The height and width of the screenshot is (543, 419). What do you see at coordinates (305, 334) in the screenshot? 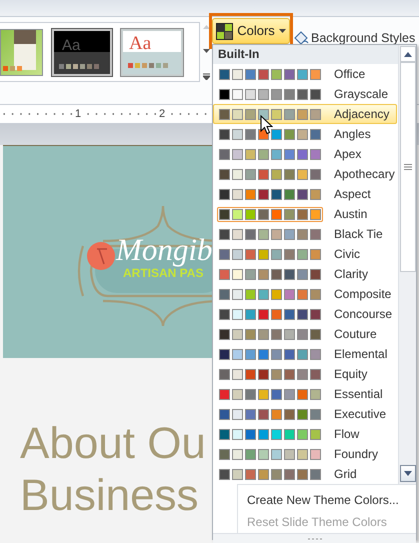
I see `theme-colors-item: Couture` at bounding box center [305, 334].